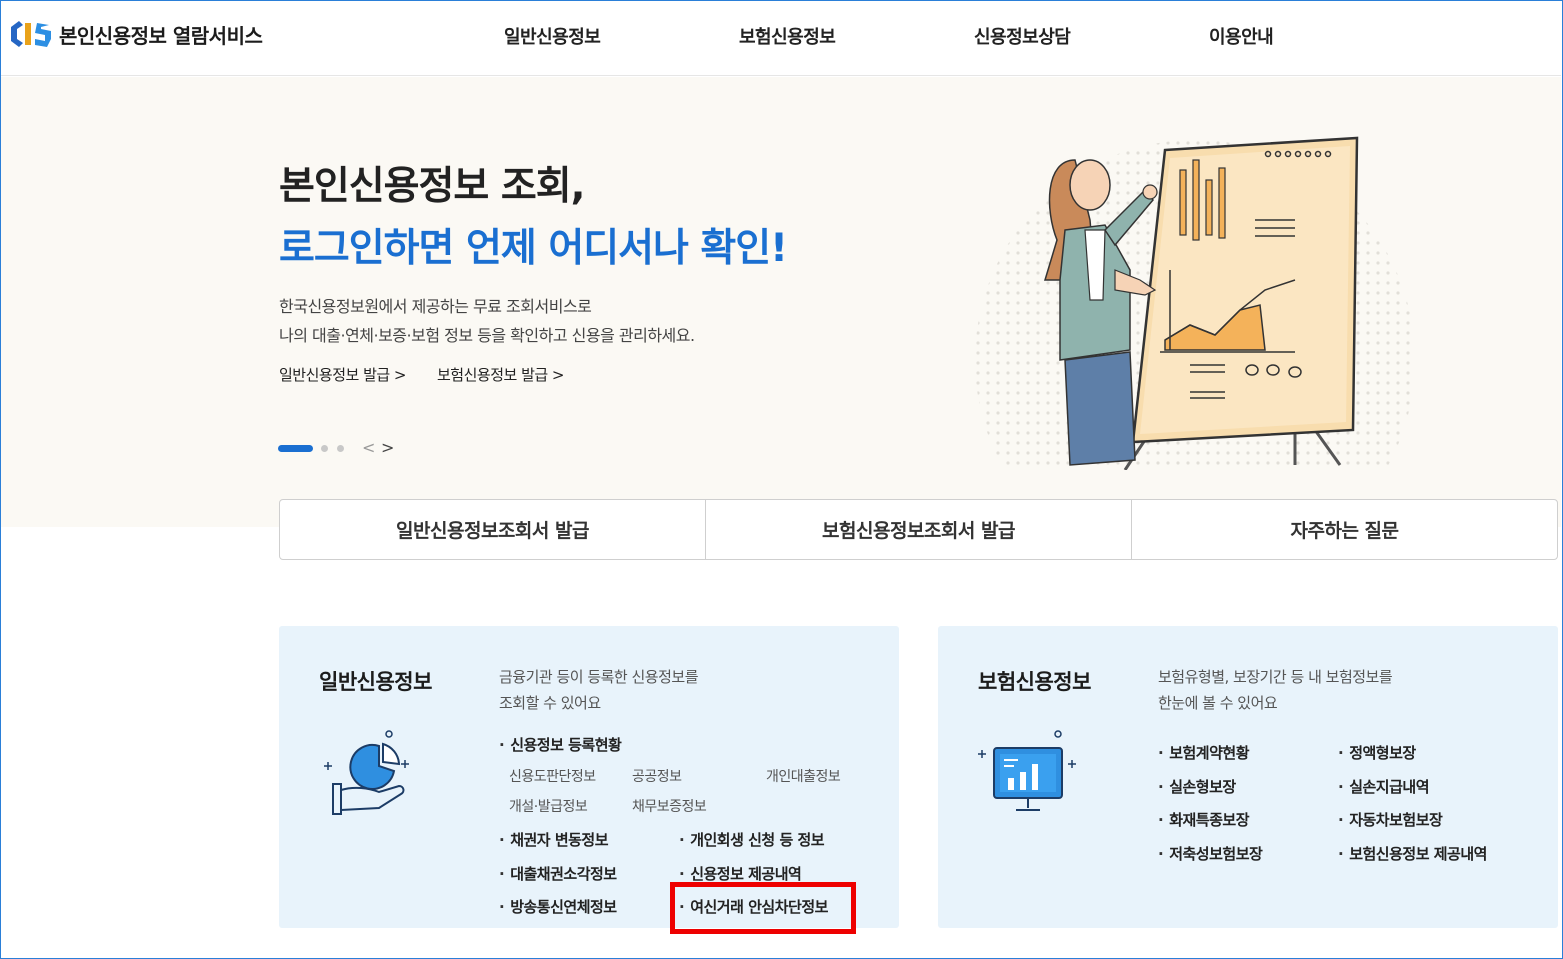  I want to click on creditor-change-info: 채권자 변동정보, so click(553, 839).